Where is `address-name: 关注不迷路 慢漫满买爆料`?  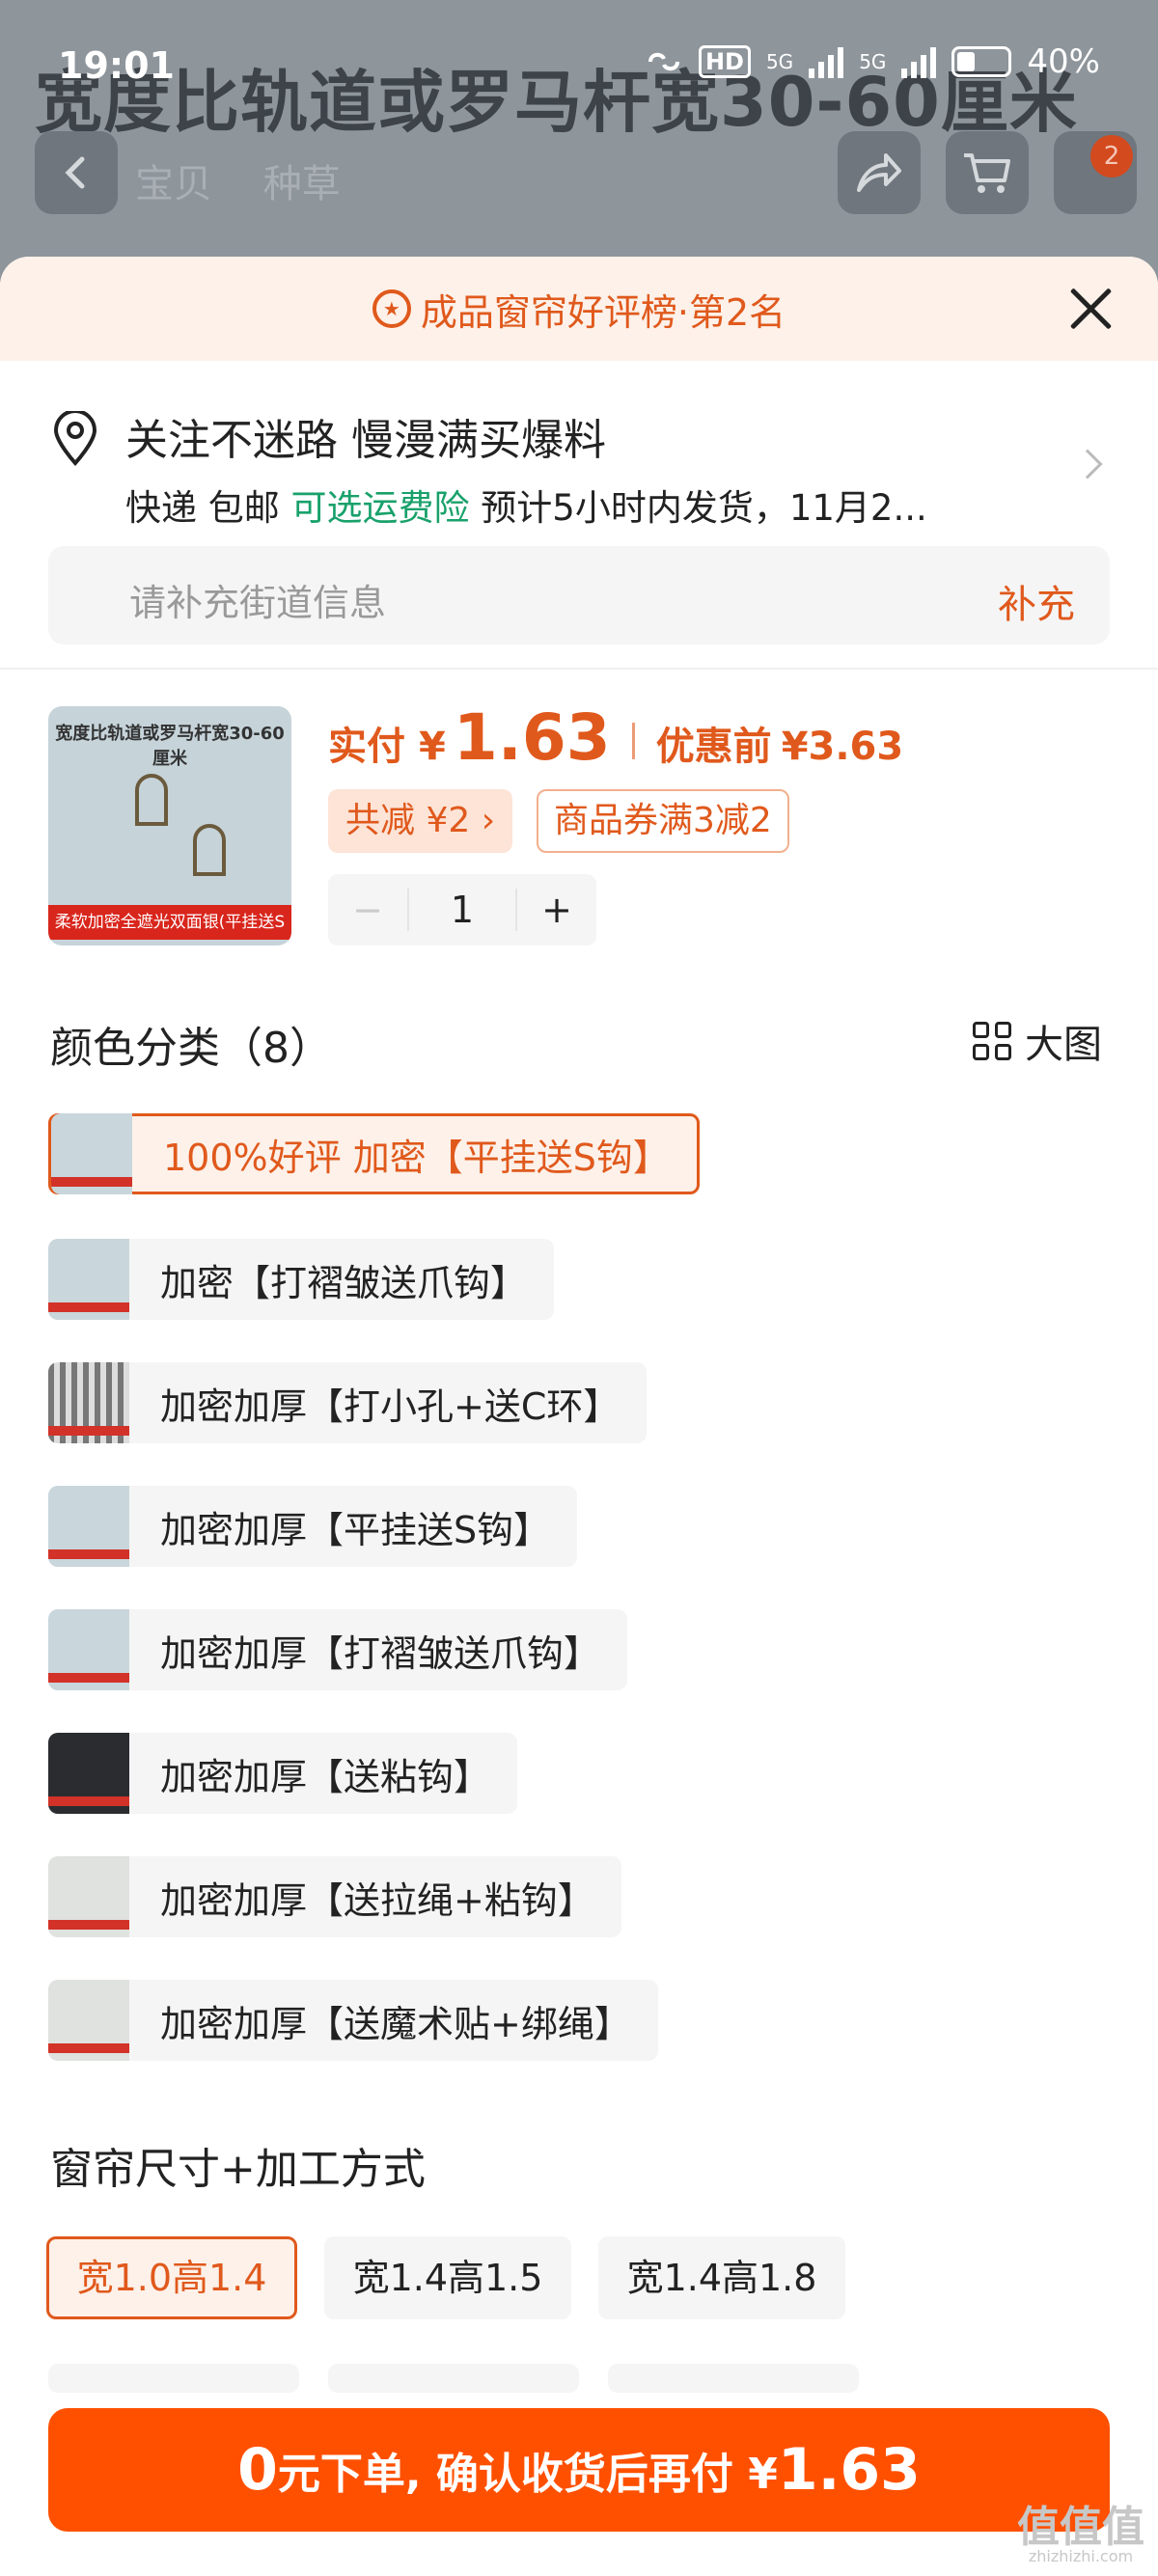
address-name: 关注不迷路 慢漫满买爆料 is located at coordinates (365, 440).